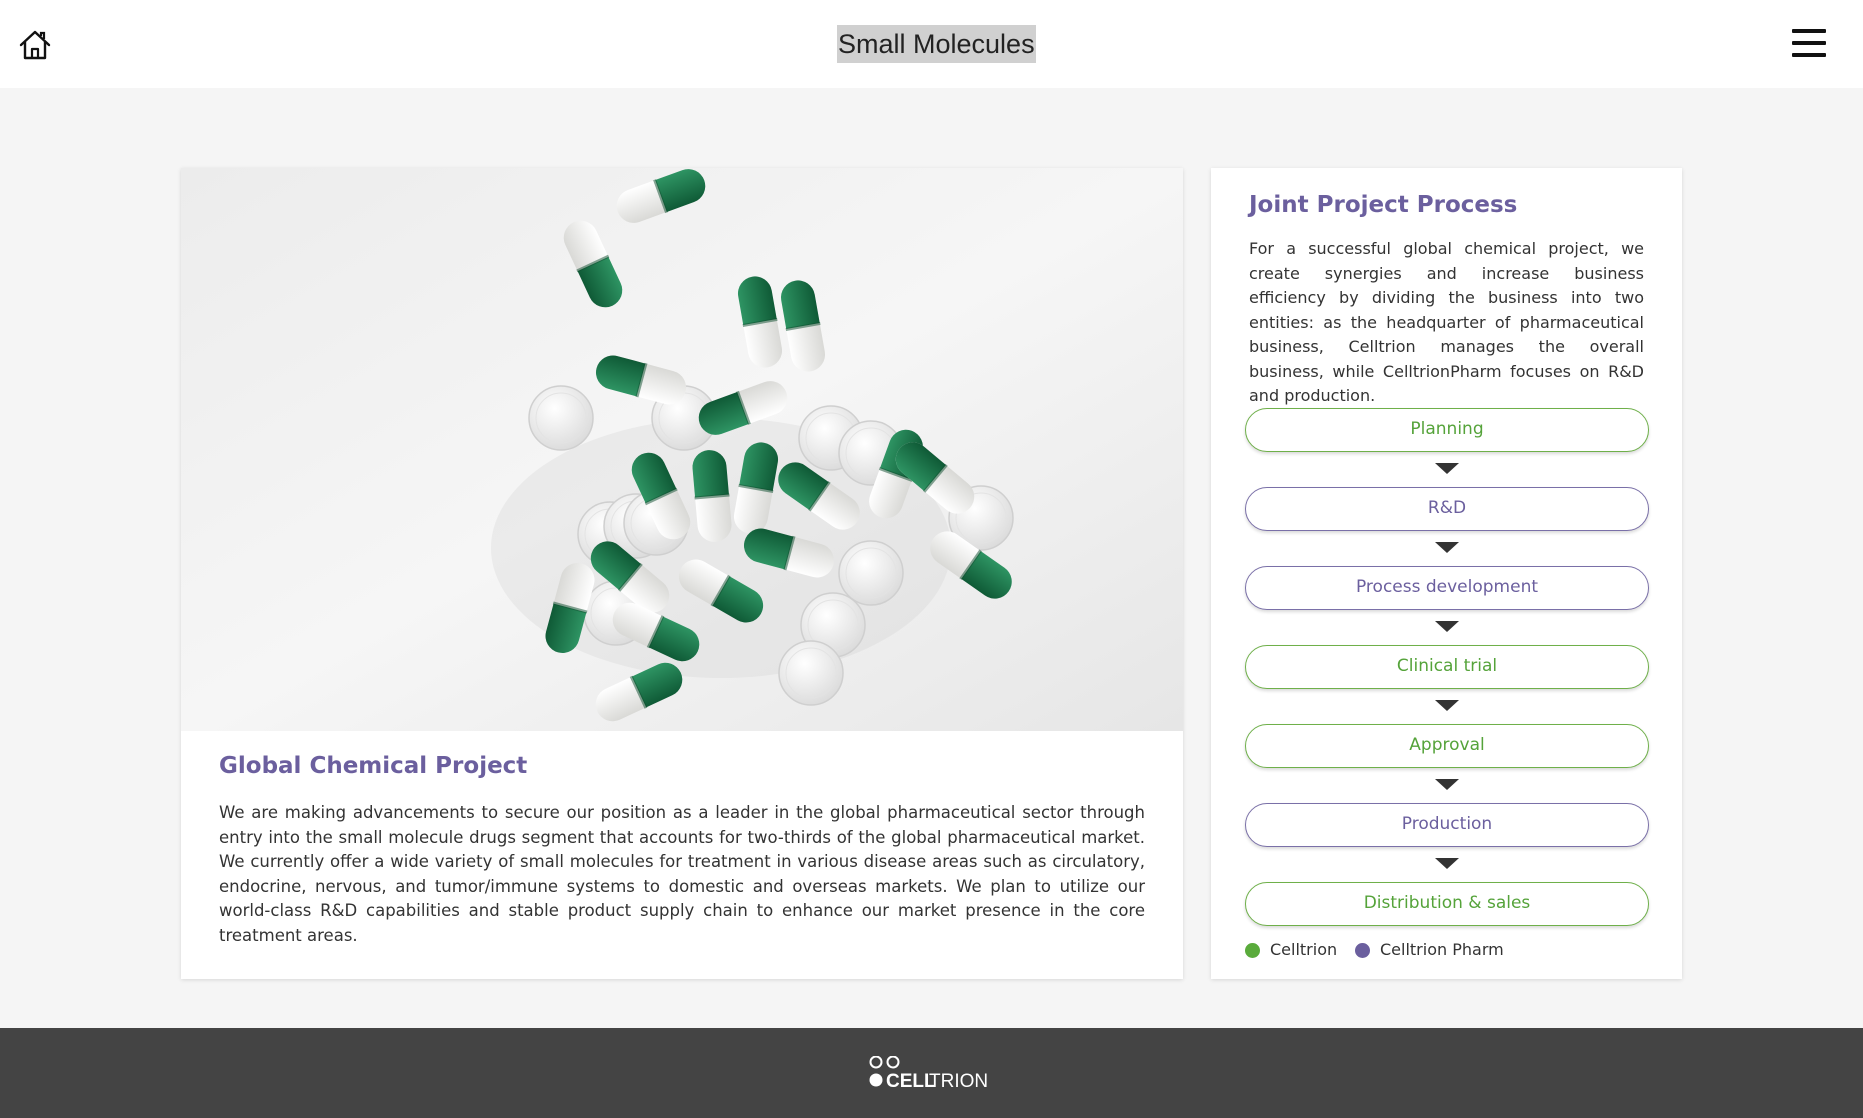 This screenshot has height=1118, width=1863. What do you see at coordinates (1447, 667) in the screenshot?
I see `step-clinical-trial: Clinical trial` at bounding box center [1447, 667].